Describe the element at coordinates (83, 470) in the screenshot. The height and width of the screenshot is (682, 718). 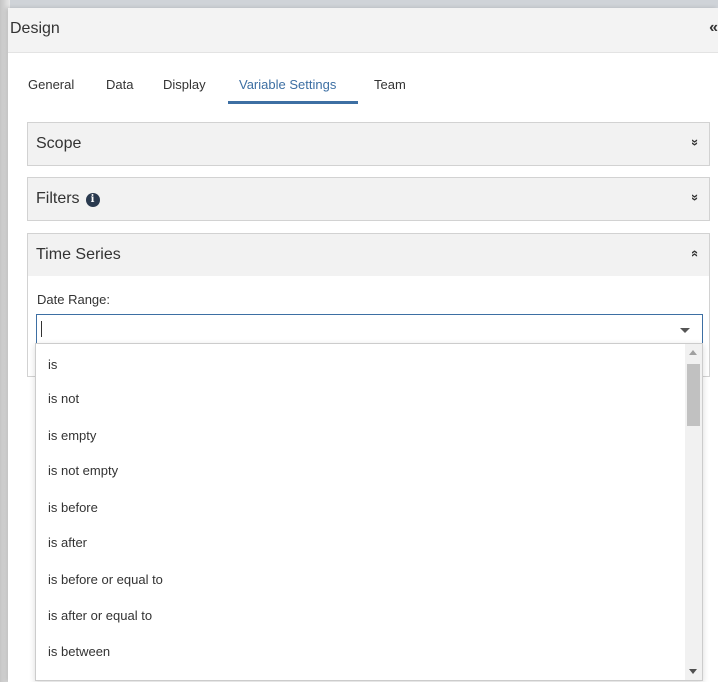
I see `option-is-not-empty: is not empty` at that location.